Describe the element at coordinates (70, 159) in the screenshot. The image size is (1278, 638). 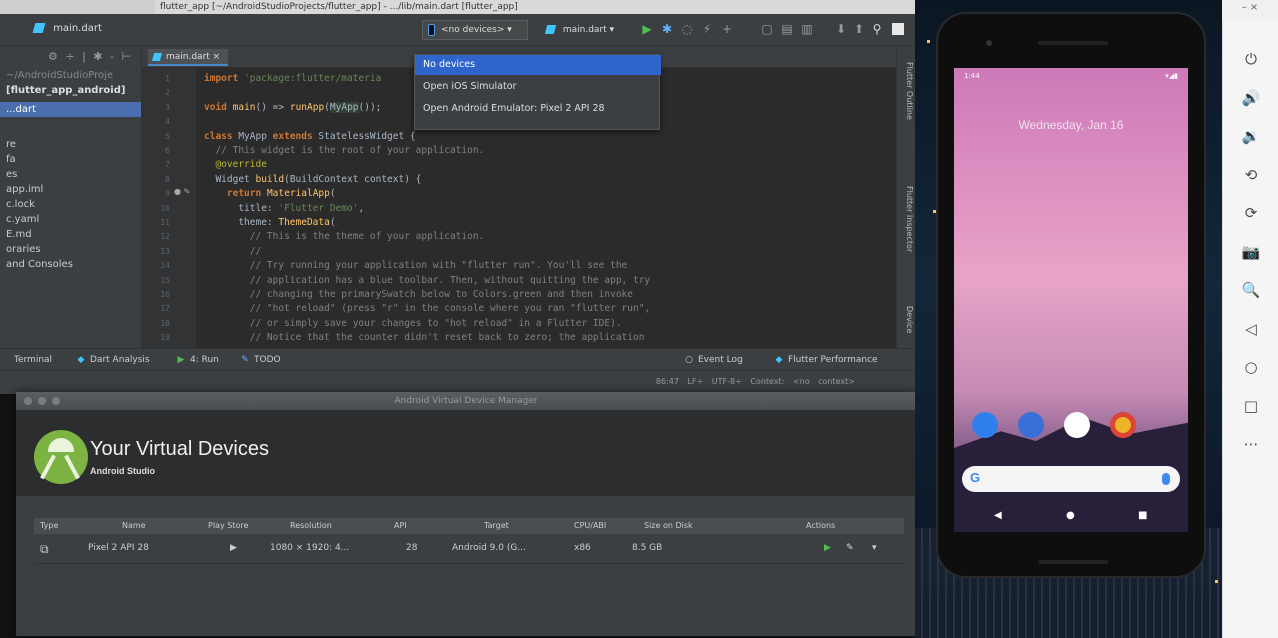
I see `project-tree-item: fa` at that location.